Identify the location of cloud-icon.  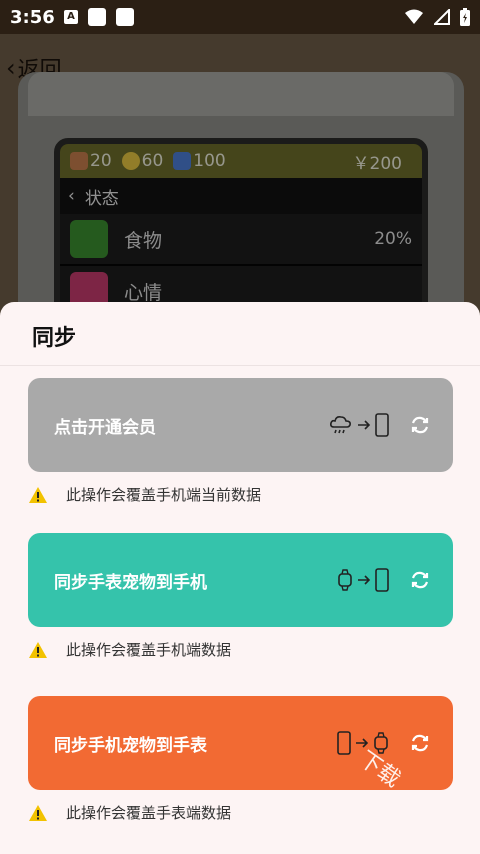
(340, 425).